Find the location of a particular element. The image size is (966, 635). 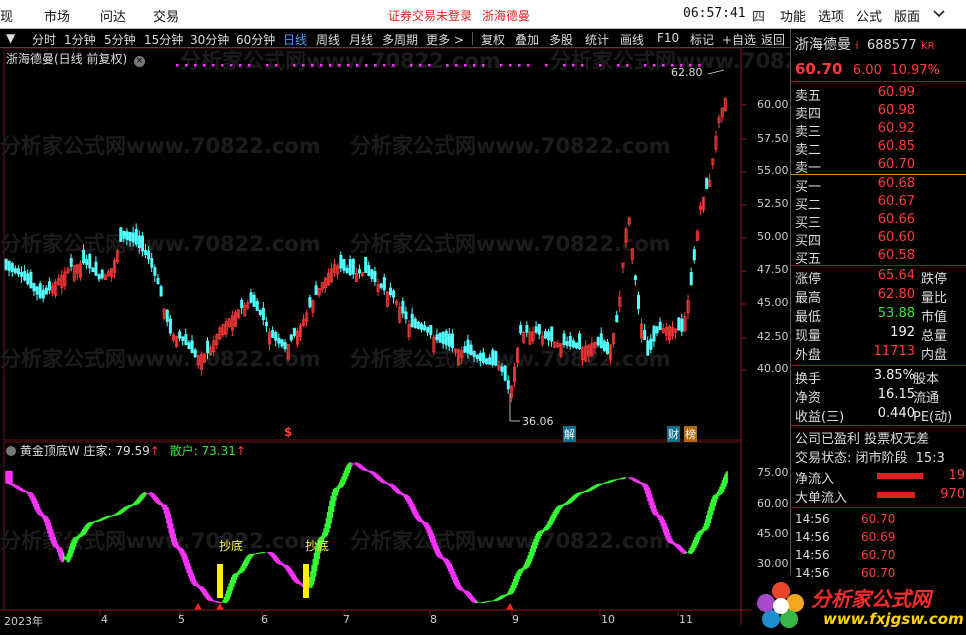

btn-add-favorite: +自选 is located at coordinates (739, 39).